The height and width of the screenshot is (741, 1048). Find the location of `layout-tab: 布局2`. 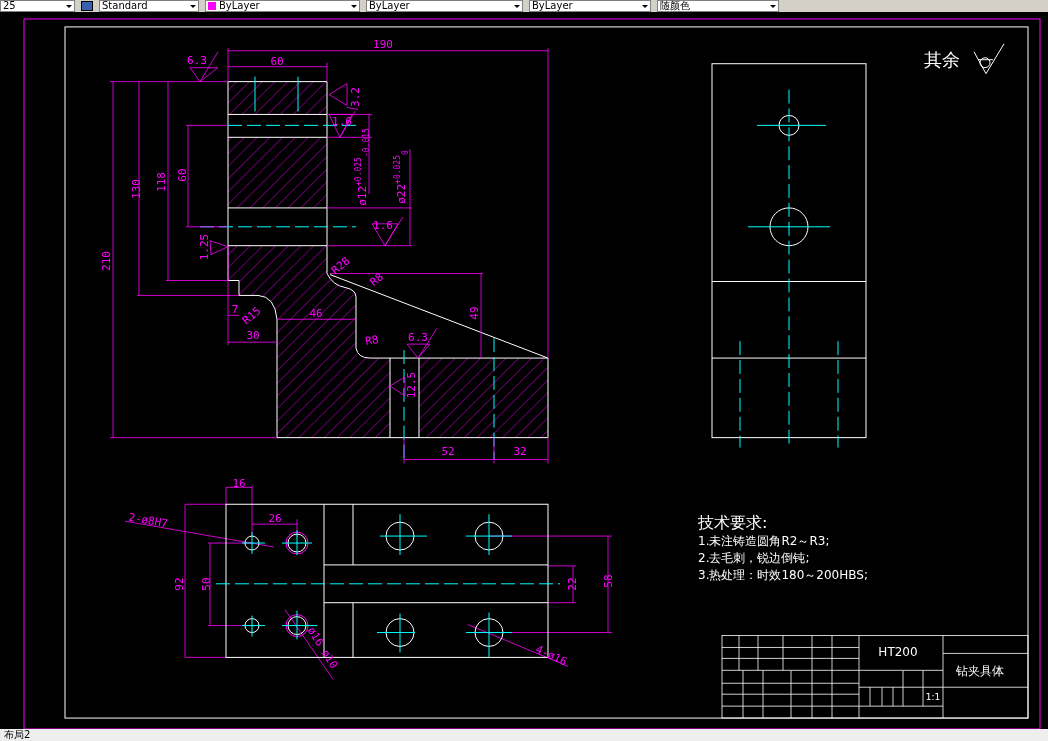

layout-tab: 布局2 is located at coordinates (17, 735).